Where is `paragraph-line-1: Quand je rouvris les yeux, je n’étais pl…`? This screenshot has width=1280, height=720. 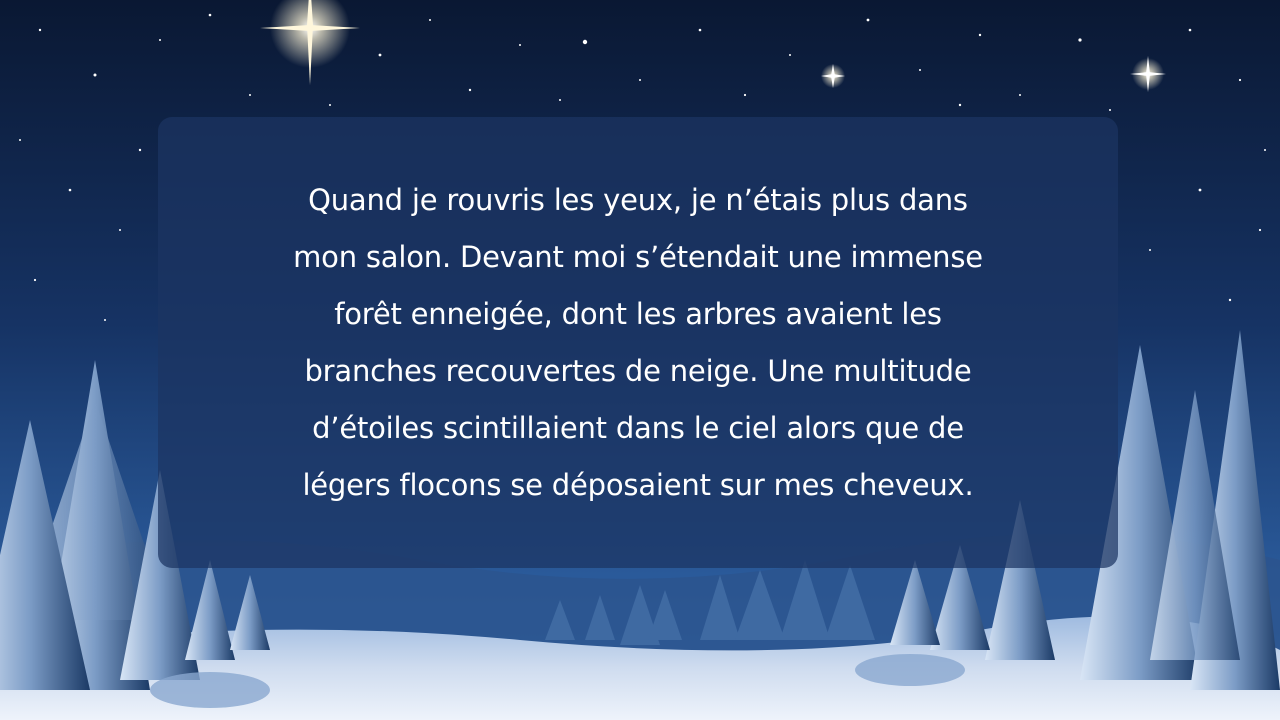 paragraph-line-1: Quand je rouvris les yeux, je n’étais pl… is located at coordinates (638, 199).